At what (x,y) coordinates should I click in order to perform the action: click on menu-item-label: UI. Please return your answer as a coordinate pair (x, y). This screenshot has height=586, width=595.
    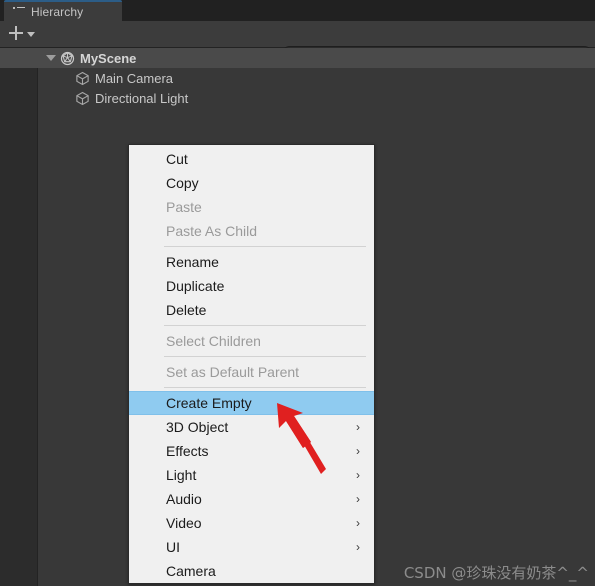
    Looking at the image, I should click on (173, 547).